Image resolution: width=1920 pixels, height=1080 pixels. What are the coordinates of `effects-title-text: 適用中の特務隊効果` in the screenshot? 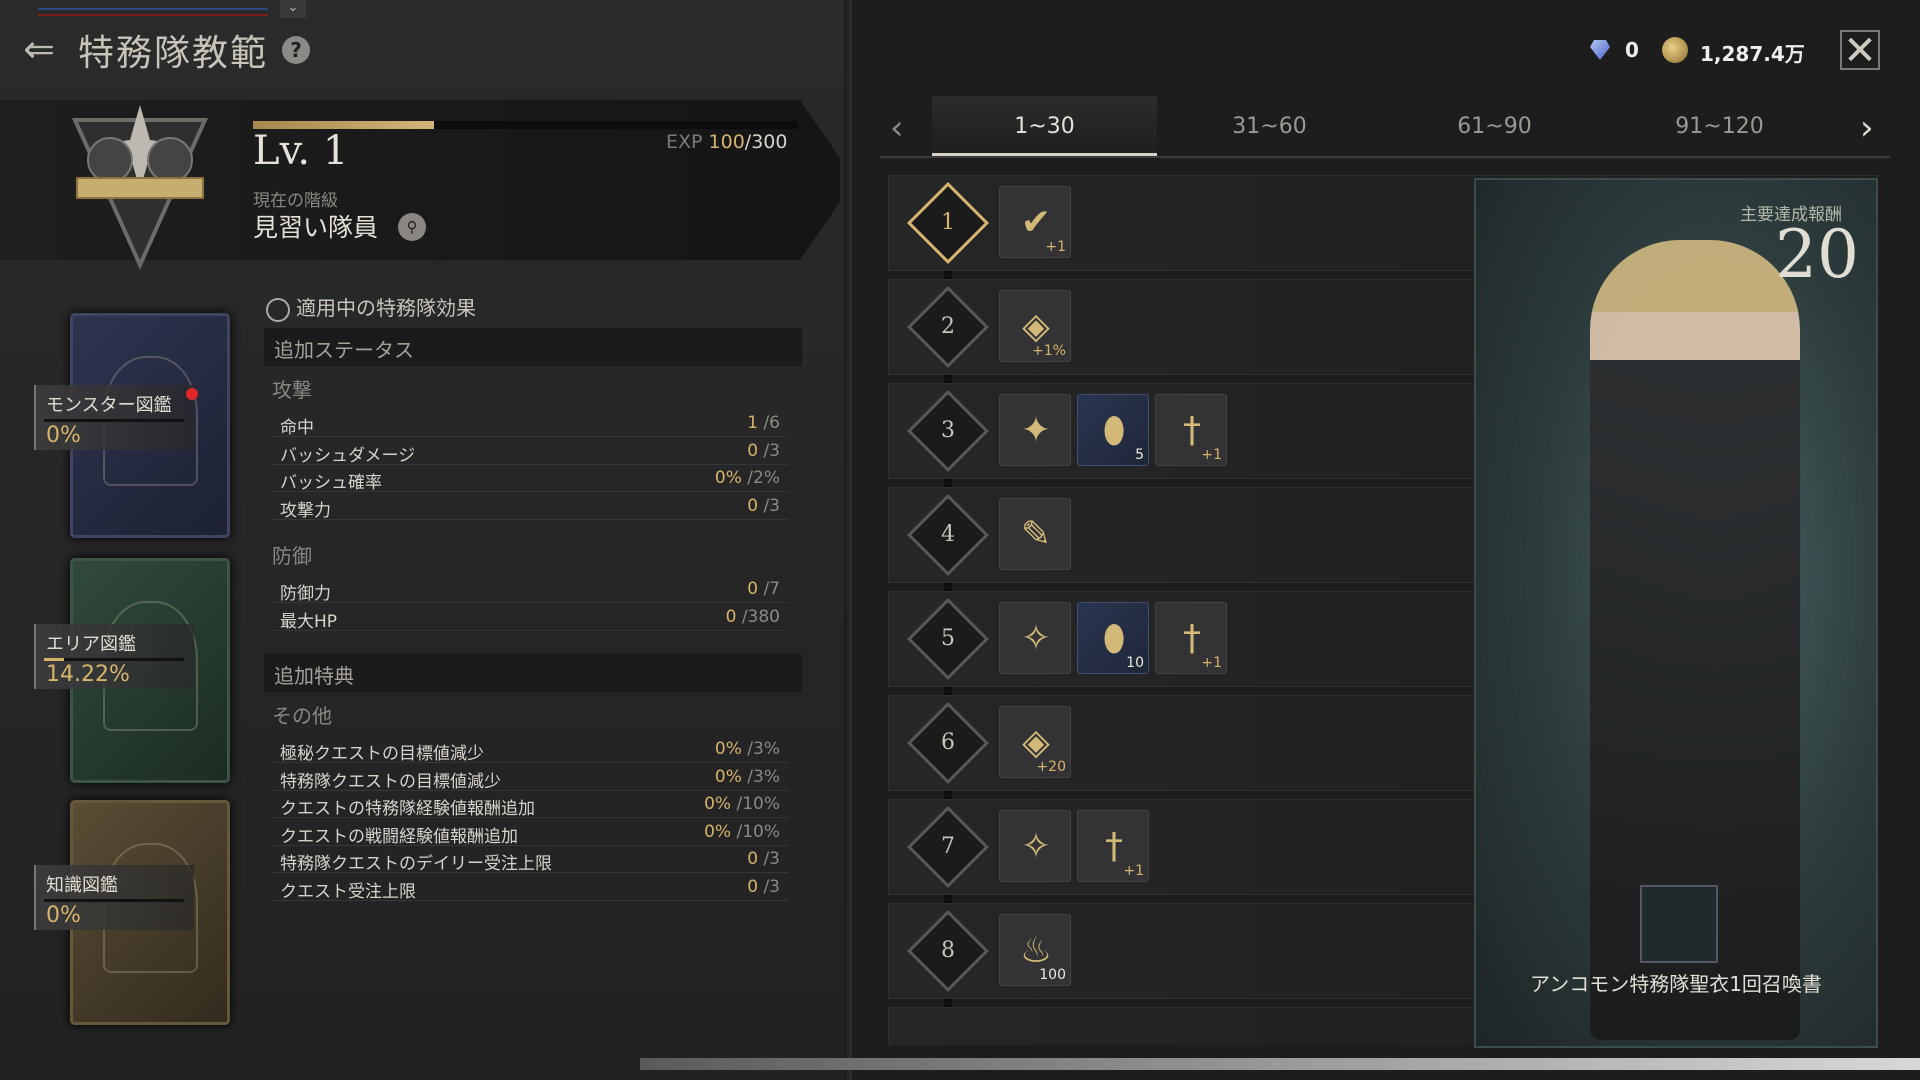 It's located at (386, 308).